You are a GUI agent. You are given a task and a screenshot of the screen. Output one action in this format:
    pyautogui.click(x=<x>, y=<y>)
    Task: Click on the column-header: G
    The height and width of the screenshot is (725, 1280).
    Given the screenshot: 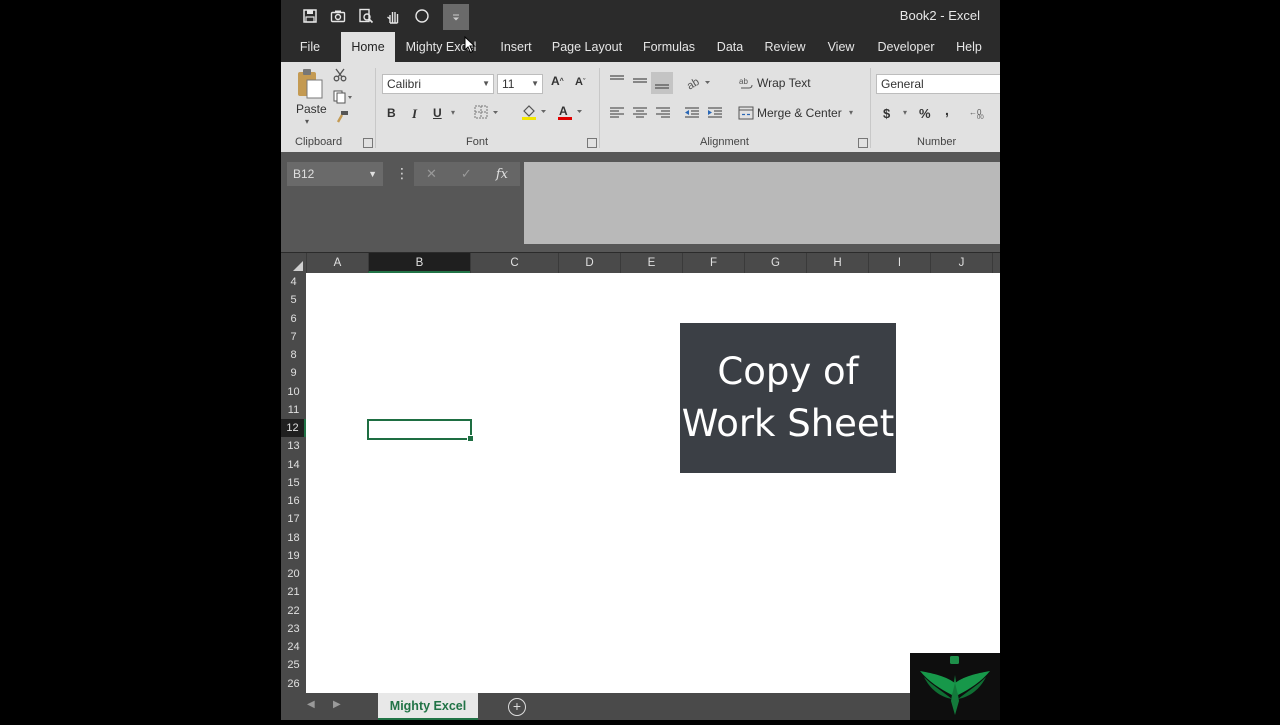 What is the action you would take?
    pyautogui.click(x=775, y=263)
    